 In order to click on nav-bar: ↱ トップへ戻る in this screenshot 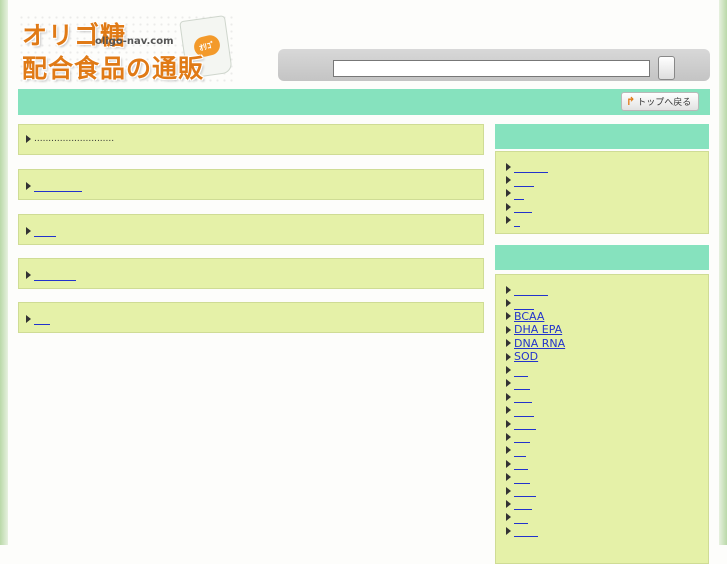, I will do `click(364, 102)`.